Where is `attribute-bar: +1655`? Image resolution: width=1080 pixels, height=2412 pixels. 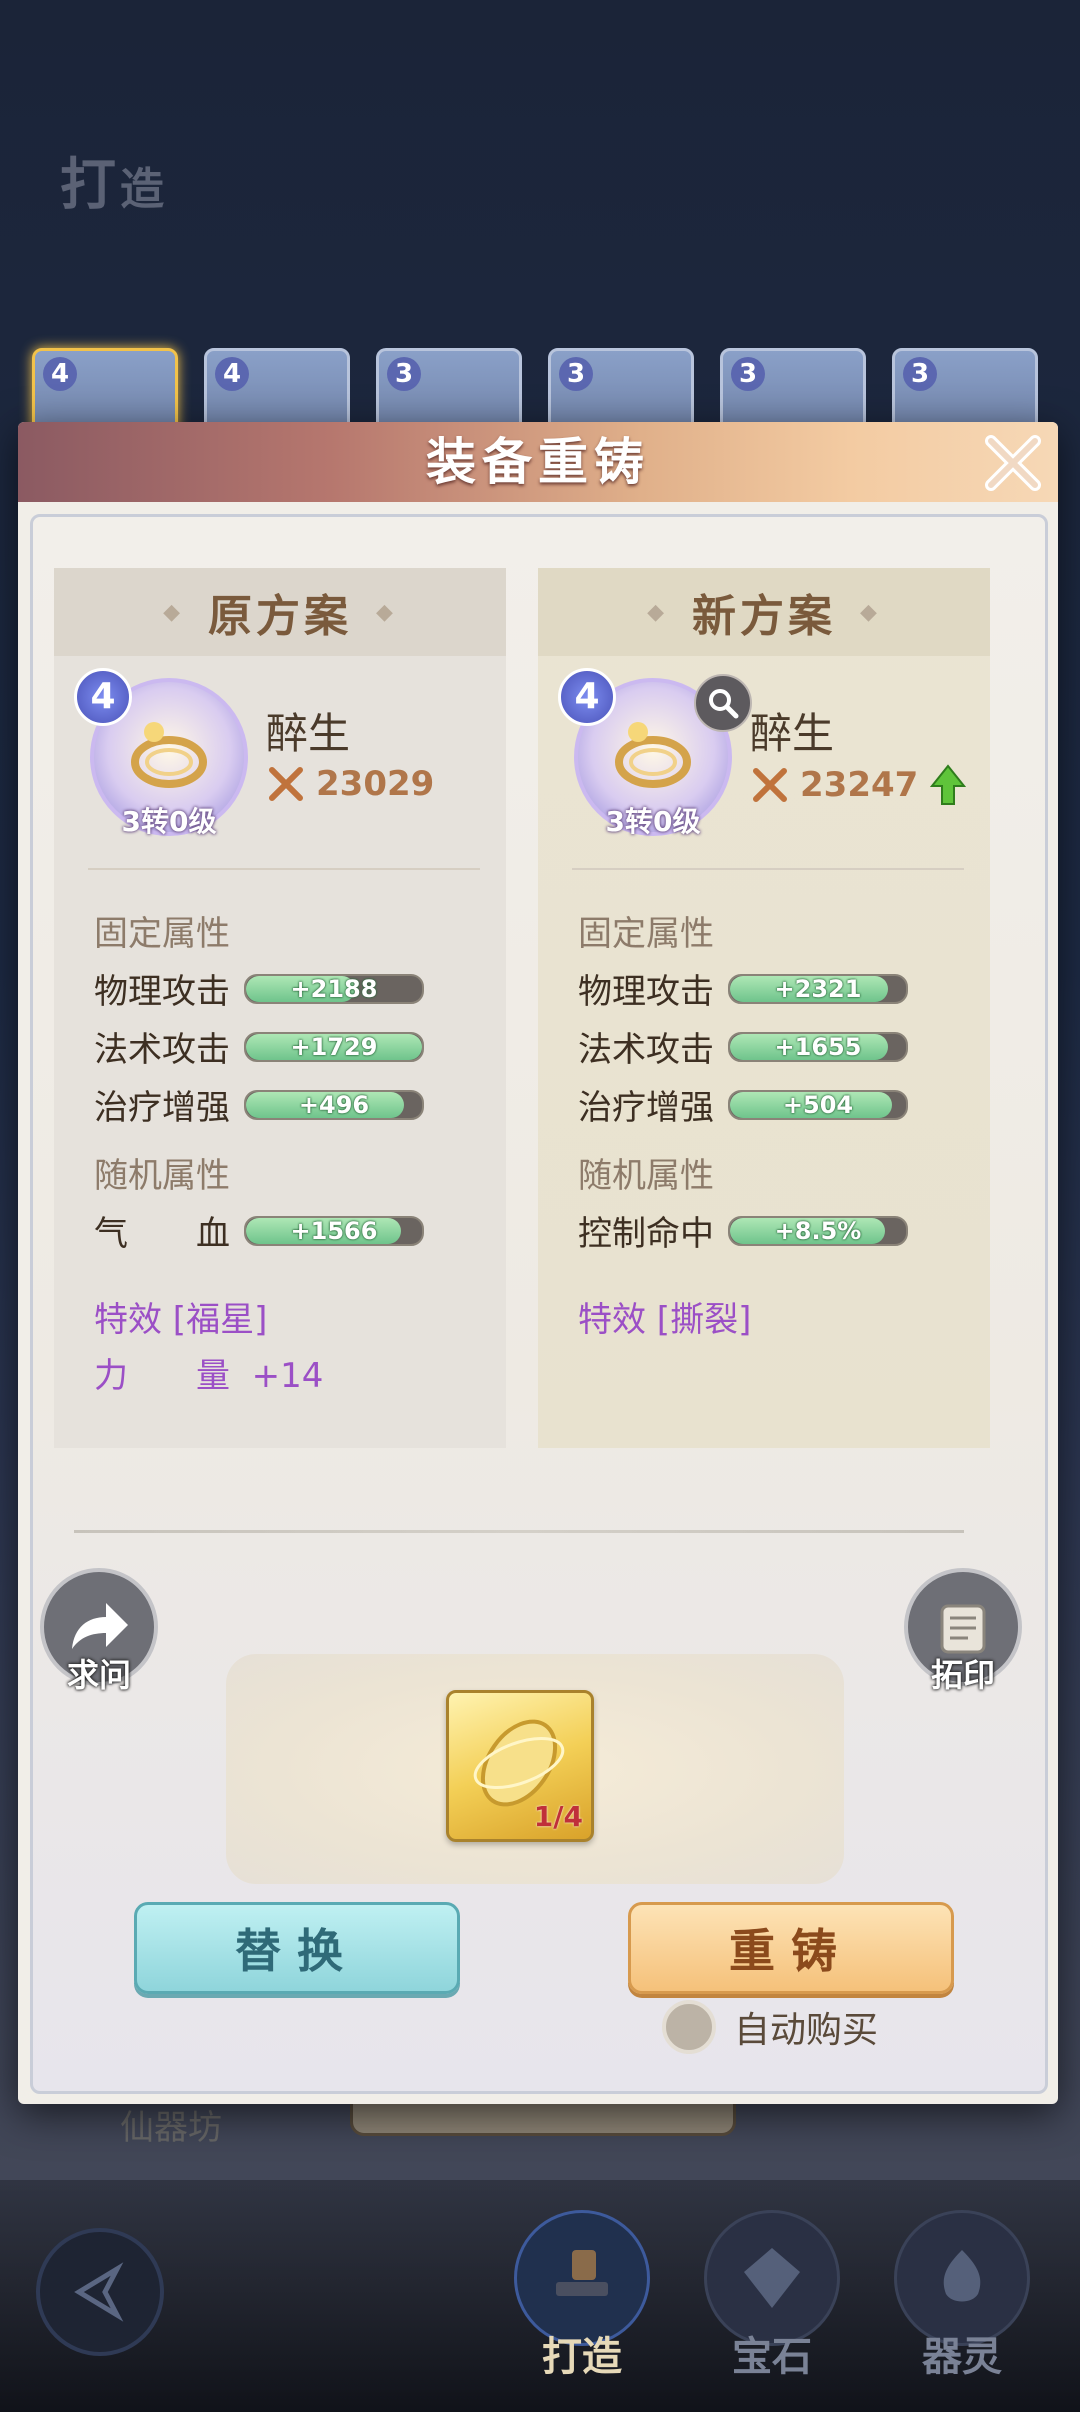 attribute-bar: +1655 is located at coordinates (818, 1046).